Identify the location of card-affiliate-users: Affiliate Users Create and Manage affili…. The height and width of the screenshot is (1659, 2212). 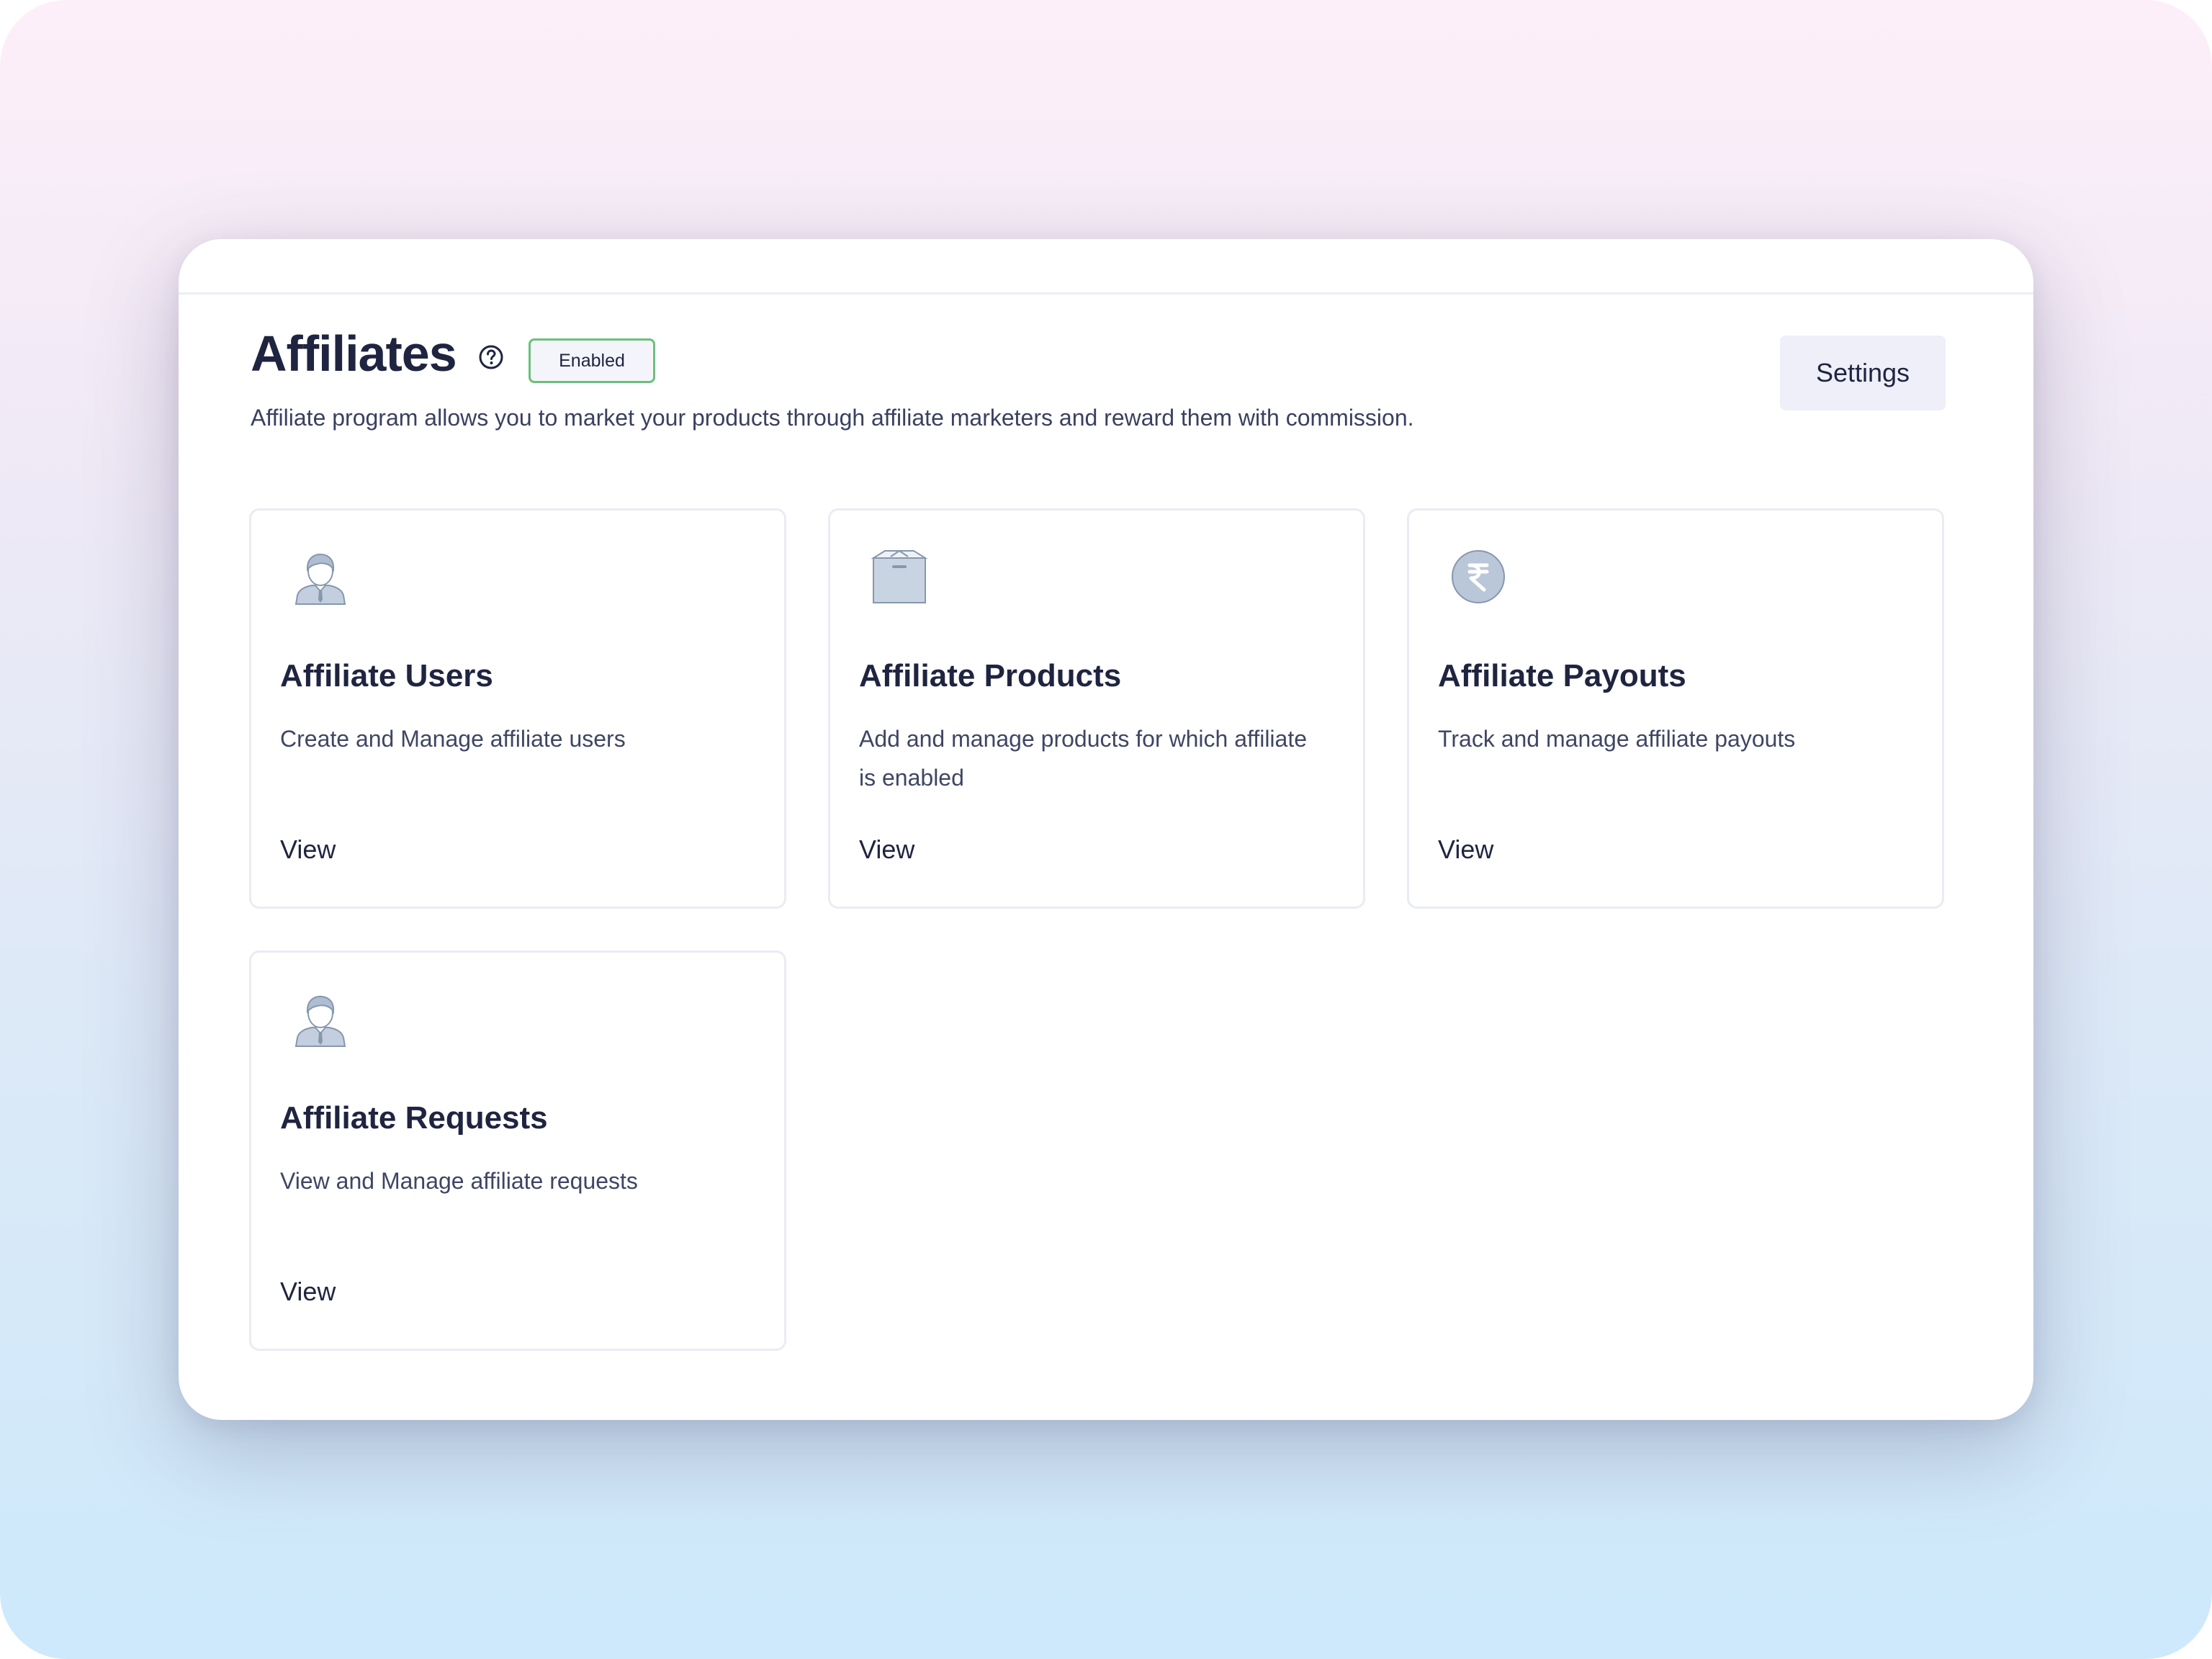
(517, 708).